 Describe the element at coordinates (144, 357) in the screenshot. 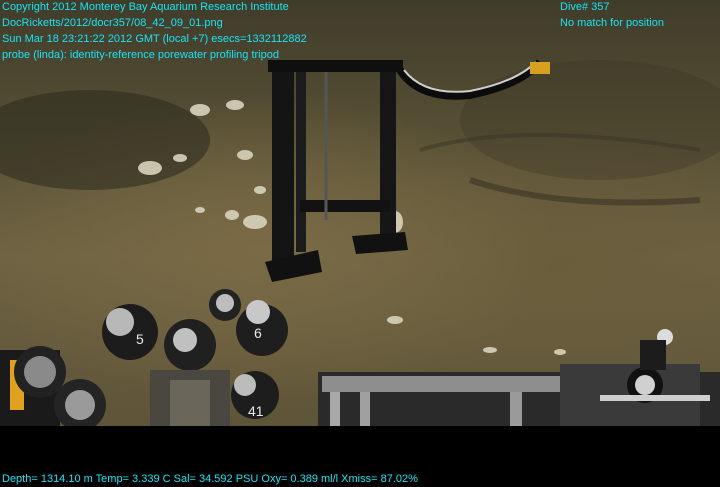

I see `sample-tubes: 5 6 41` at that location.